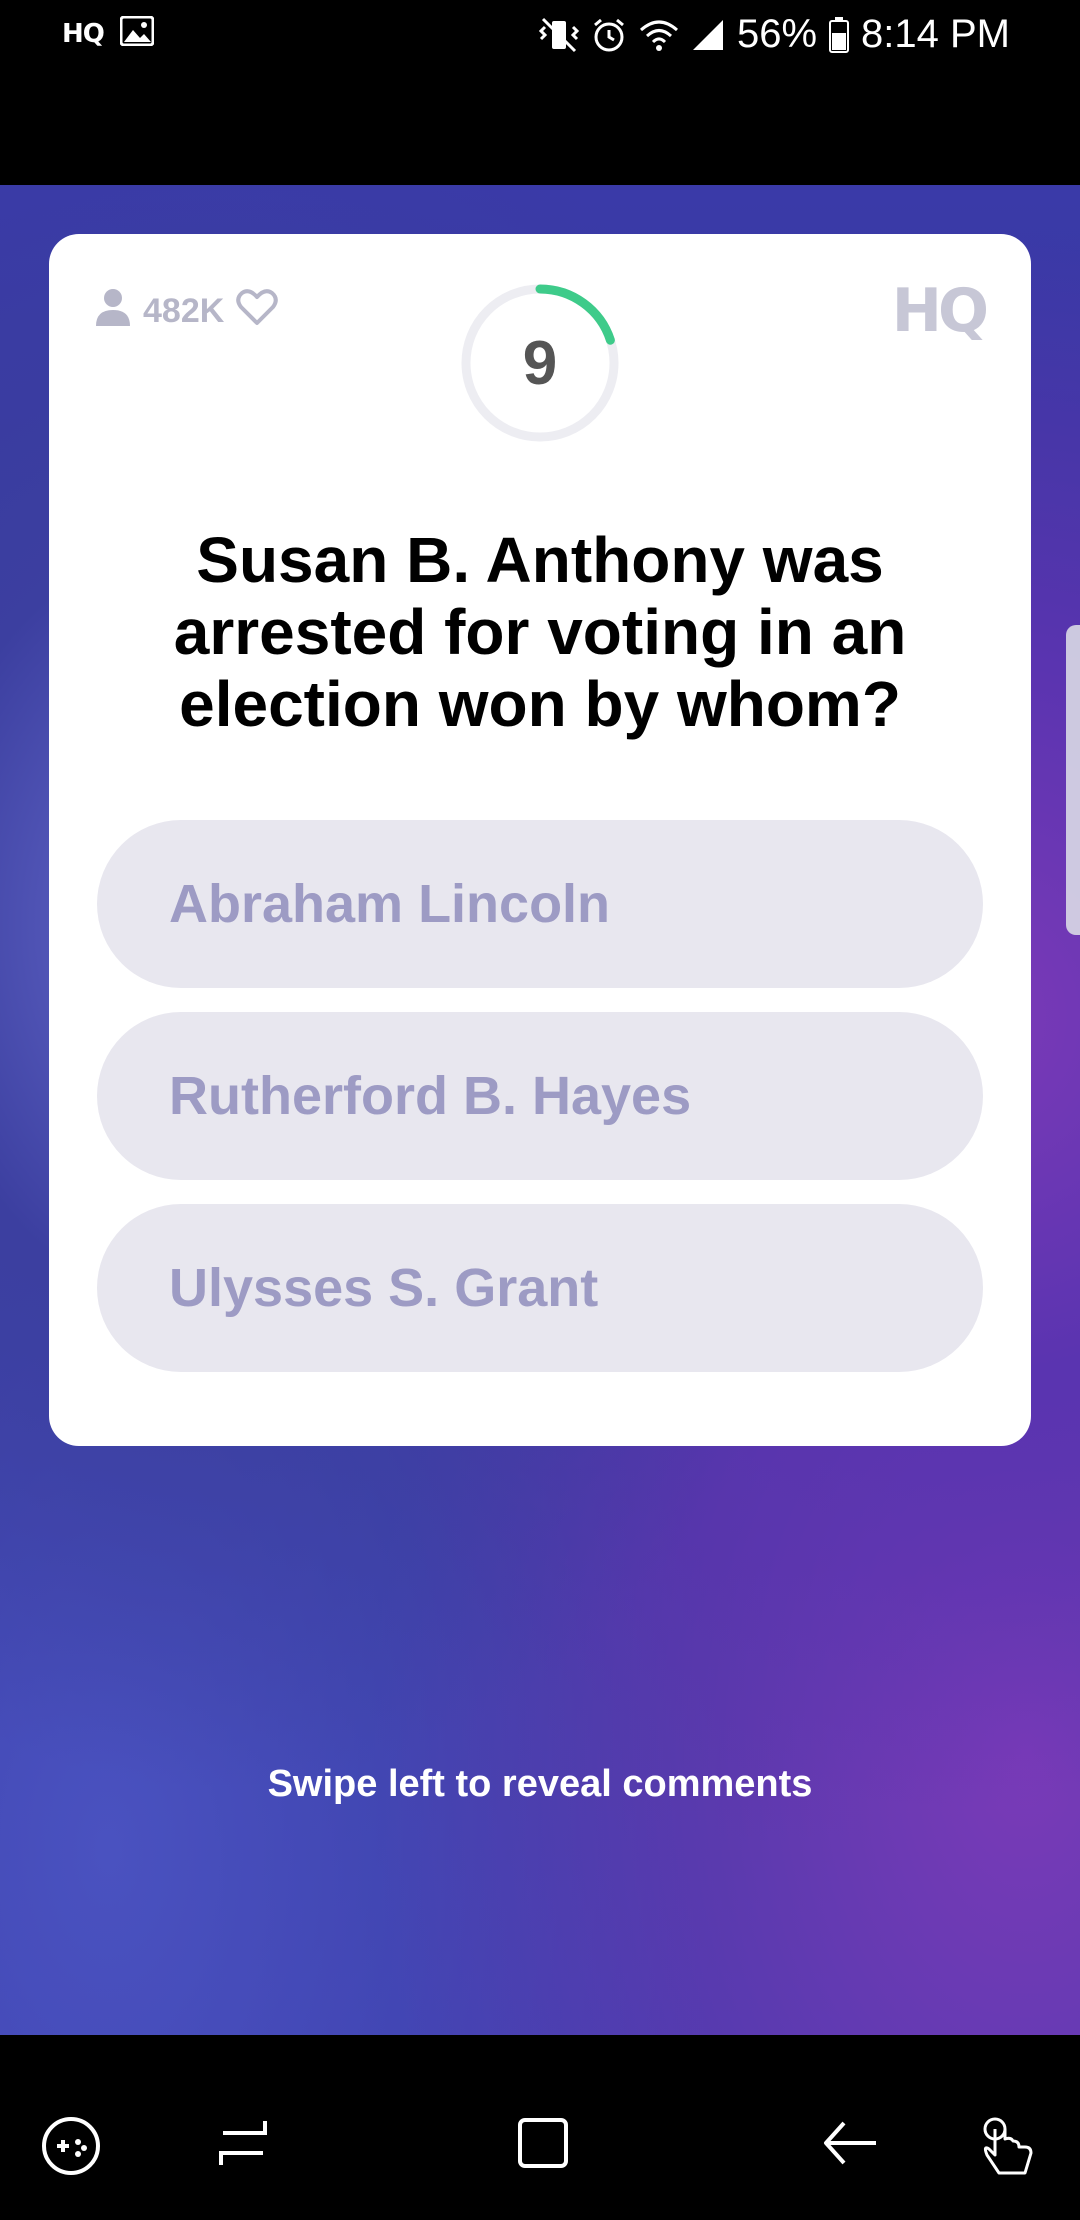 The width and height of the screenshot is (1080, 2220). I want to click on hq-logo: HQ, so click(940, 311).